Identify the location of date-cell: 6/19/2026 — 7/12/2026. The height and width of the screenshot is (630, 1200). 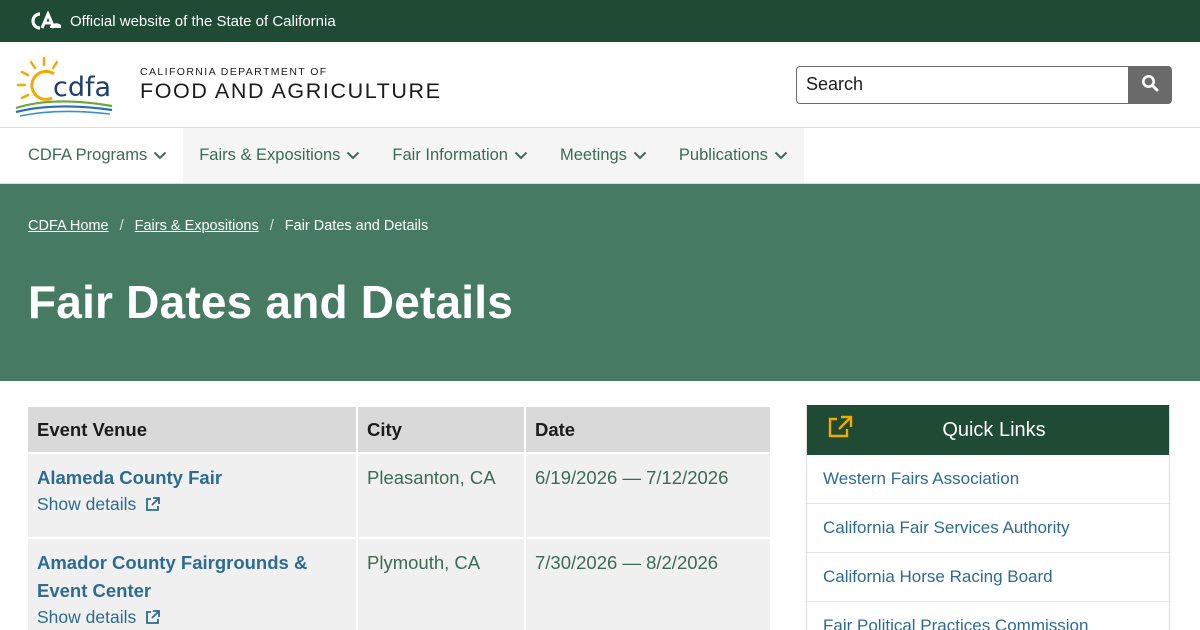
(648, 496).